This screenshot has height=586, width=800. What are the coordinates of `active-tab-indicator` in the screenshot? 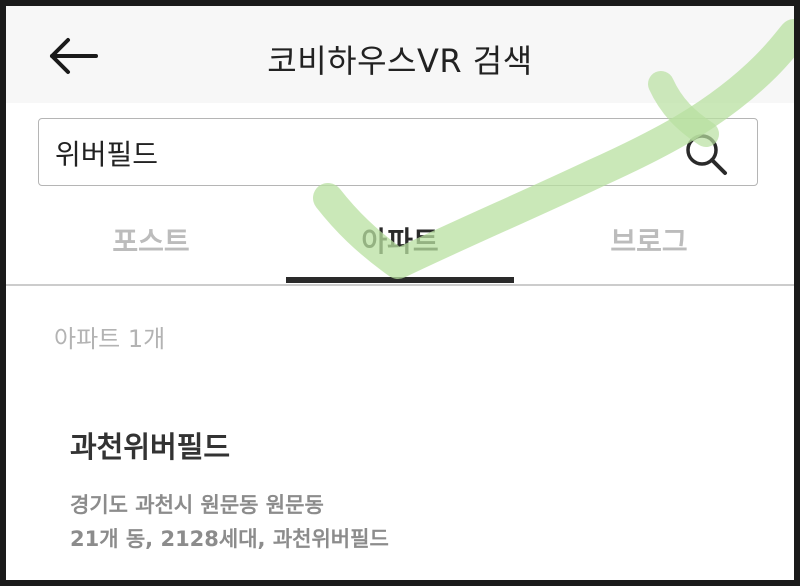 It's located at (400, 280).